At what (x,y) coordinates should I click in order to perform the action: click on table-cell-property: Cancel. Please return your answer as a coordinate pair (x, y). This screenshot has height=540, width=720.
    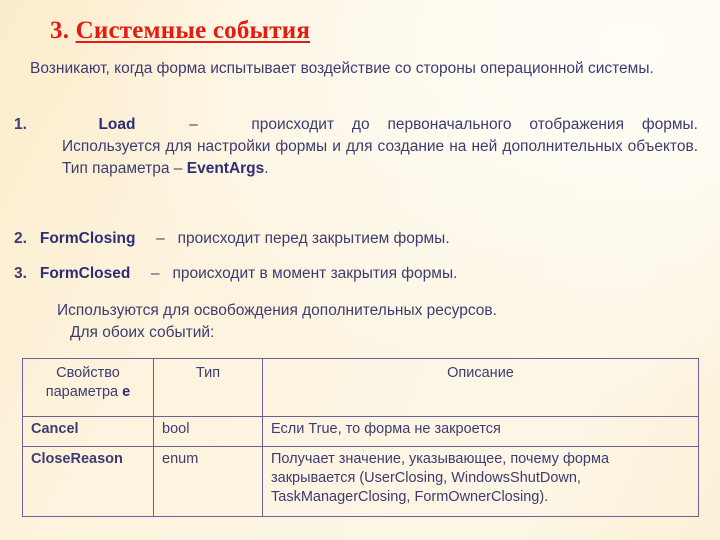
    Looking at the image, I should click on (88, 431).